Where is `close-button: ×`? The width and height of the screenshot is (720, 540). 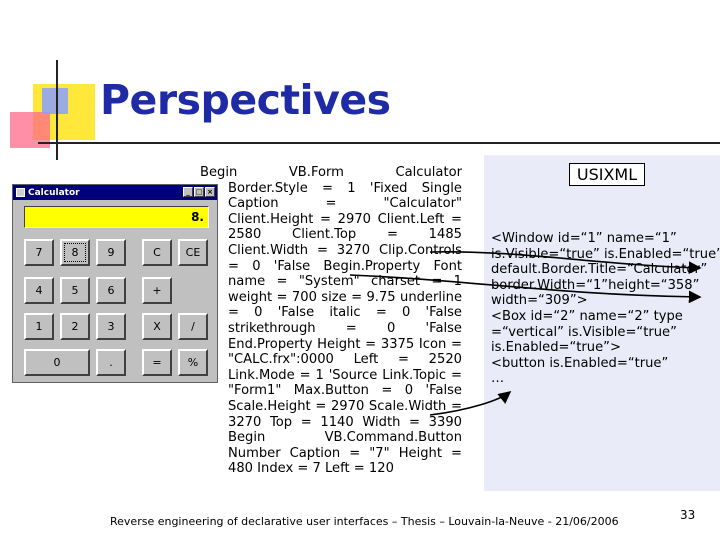
close-button: × is located at coordinates (210, 192).